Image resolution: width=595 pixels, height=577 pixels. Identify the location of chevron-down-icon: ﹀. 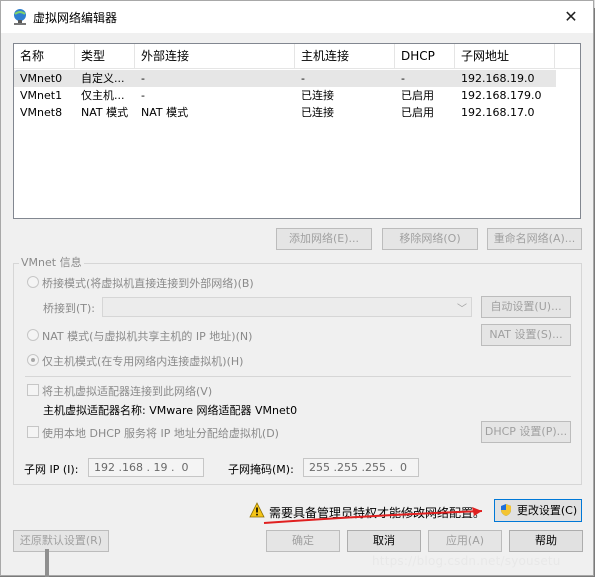
(462, 309).